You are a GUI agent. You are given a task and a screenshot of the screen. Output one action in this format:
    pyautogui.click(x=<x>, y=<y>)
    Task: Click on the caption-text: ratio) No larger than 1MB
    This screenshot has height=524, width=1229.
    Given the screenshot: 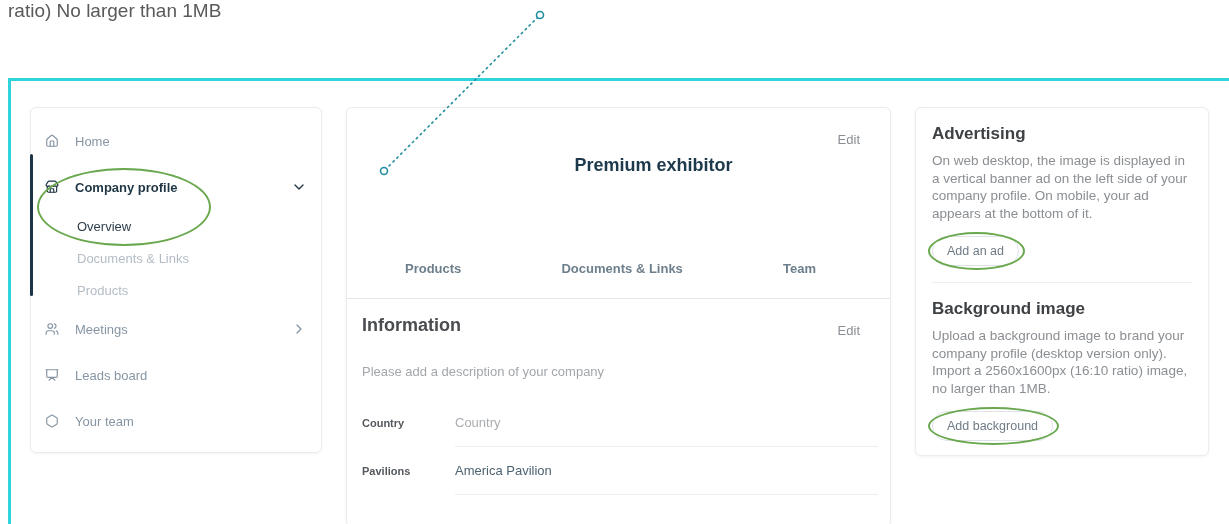 What is the action you would take?
    pyautogui.click(x=115, y=11)
    